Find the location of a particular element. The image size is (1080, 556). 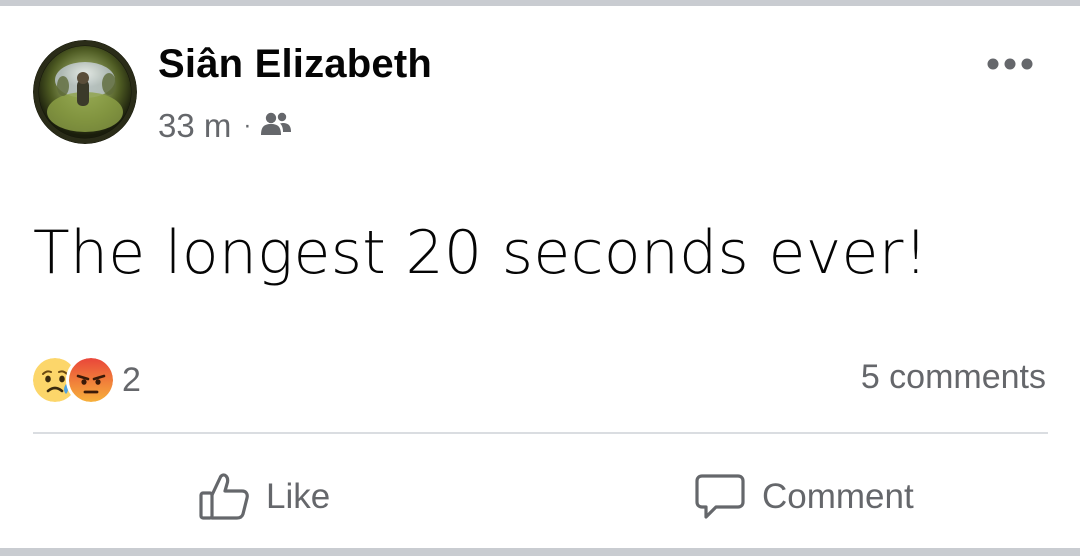

avatar-image is located at coordinates (85, 92).